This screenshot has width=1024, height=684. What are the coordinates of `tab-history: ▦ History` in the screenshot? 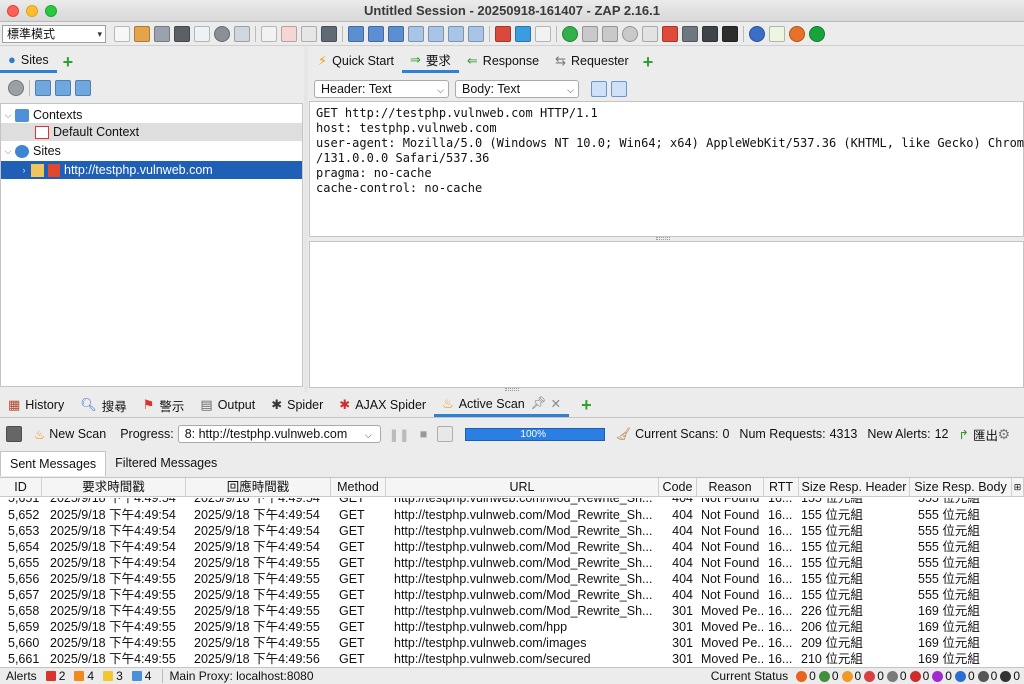 It's located at (36, 405).